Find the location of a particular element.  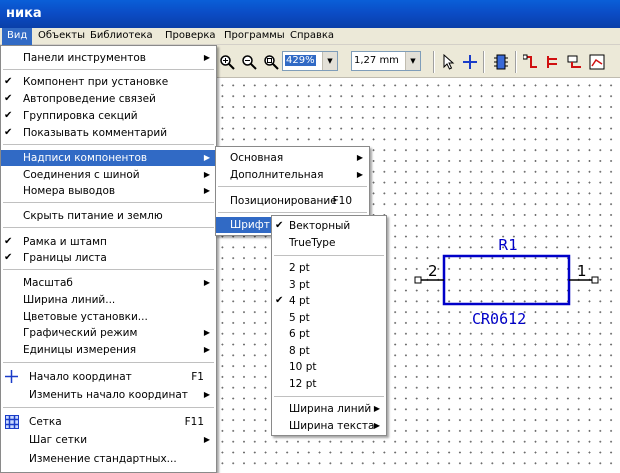

zoom-out-icon is located at coordinates (249, 62).